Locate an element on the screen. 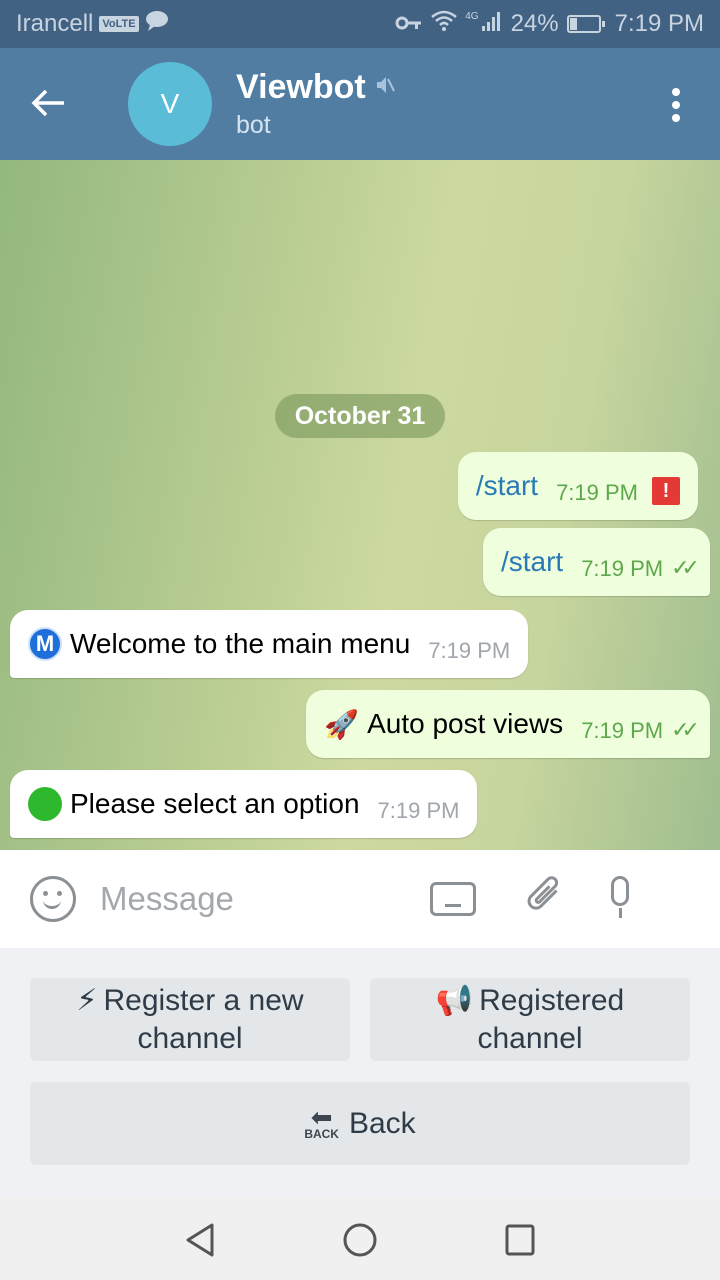  chat-title-block: Viewbot bot is located at coordinates (316, 104).